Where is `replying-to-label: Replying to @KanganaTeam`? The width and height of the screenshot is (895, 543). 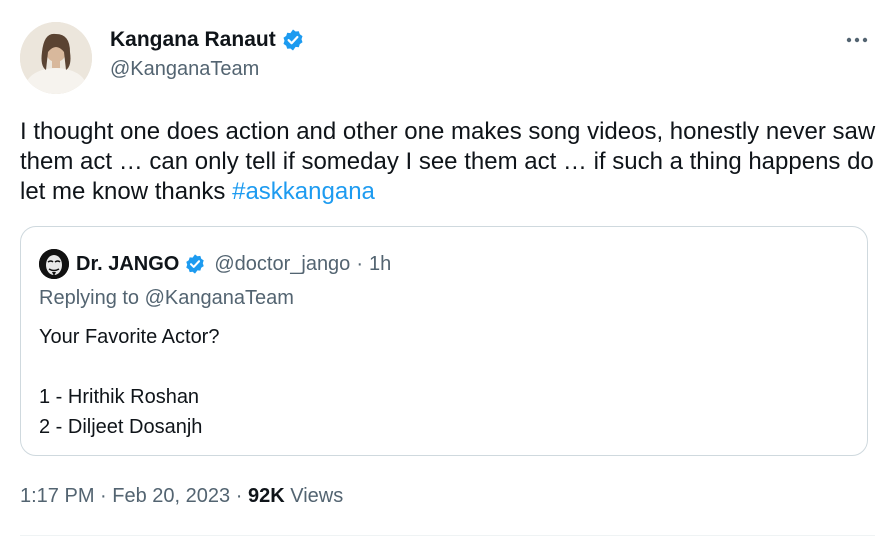
replying-to-label: Replying to @KanganaTeam is located at coordinates (166, 298).